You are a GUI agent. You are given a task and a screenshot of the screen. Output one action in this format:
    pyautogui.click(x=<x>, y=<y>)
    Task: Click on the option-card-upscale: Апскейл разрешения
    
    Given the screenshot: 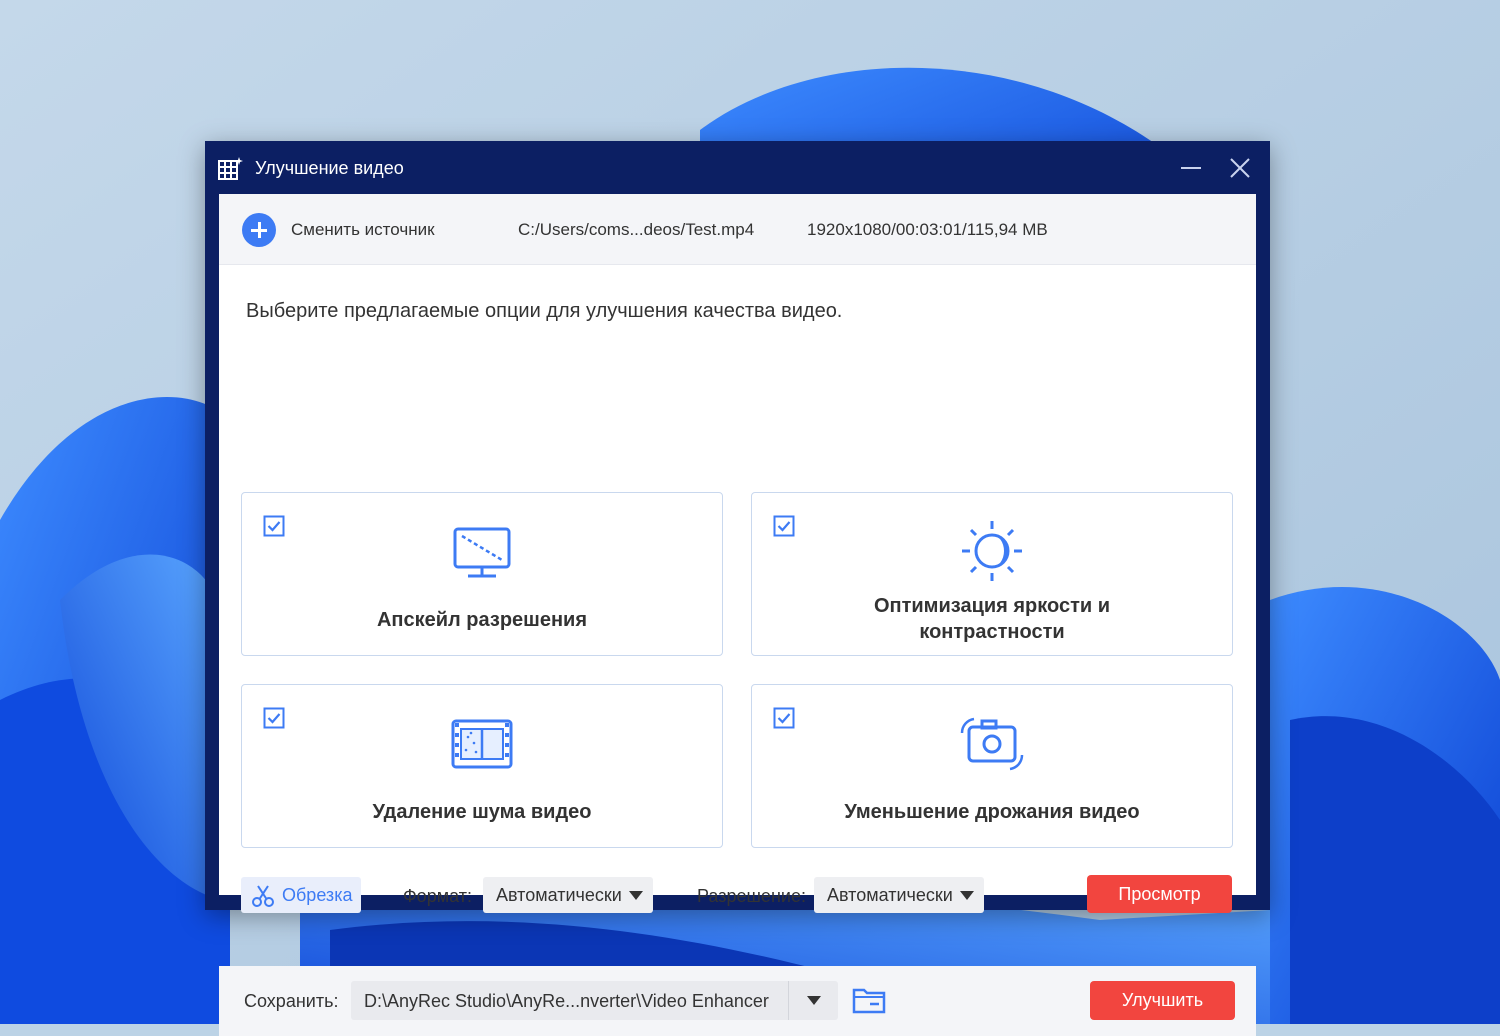 What is the action you would take?
    pyautogui.click(x=482, y=574)
    